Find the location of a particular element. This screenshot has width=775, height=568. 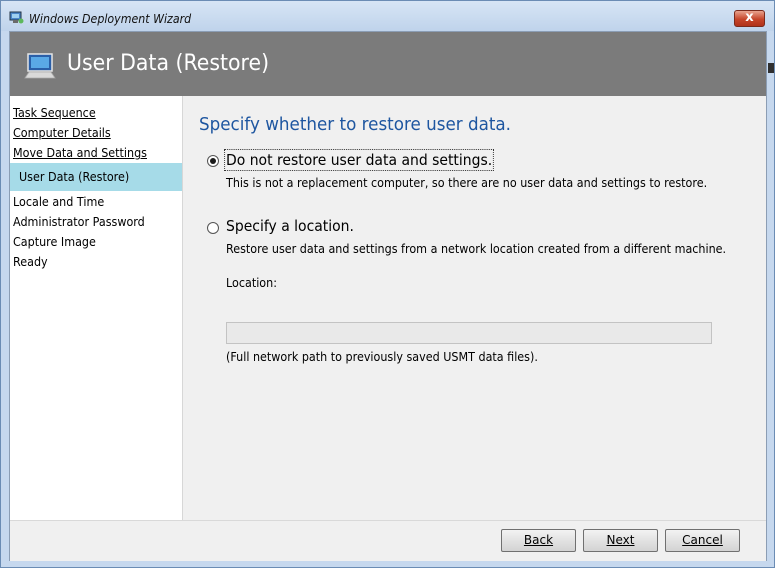

close-button: x is located at coordinates (749, 18).